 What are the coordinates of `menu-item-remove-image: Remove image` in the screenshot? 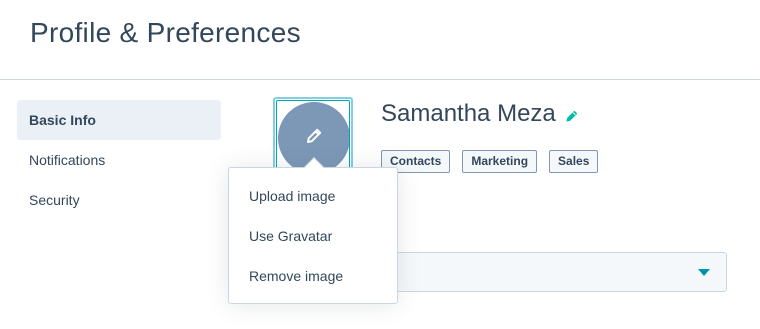 It's located at (313, 276).